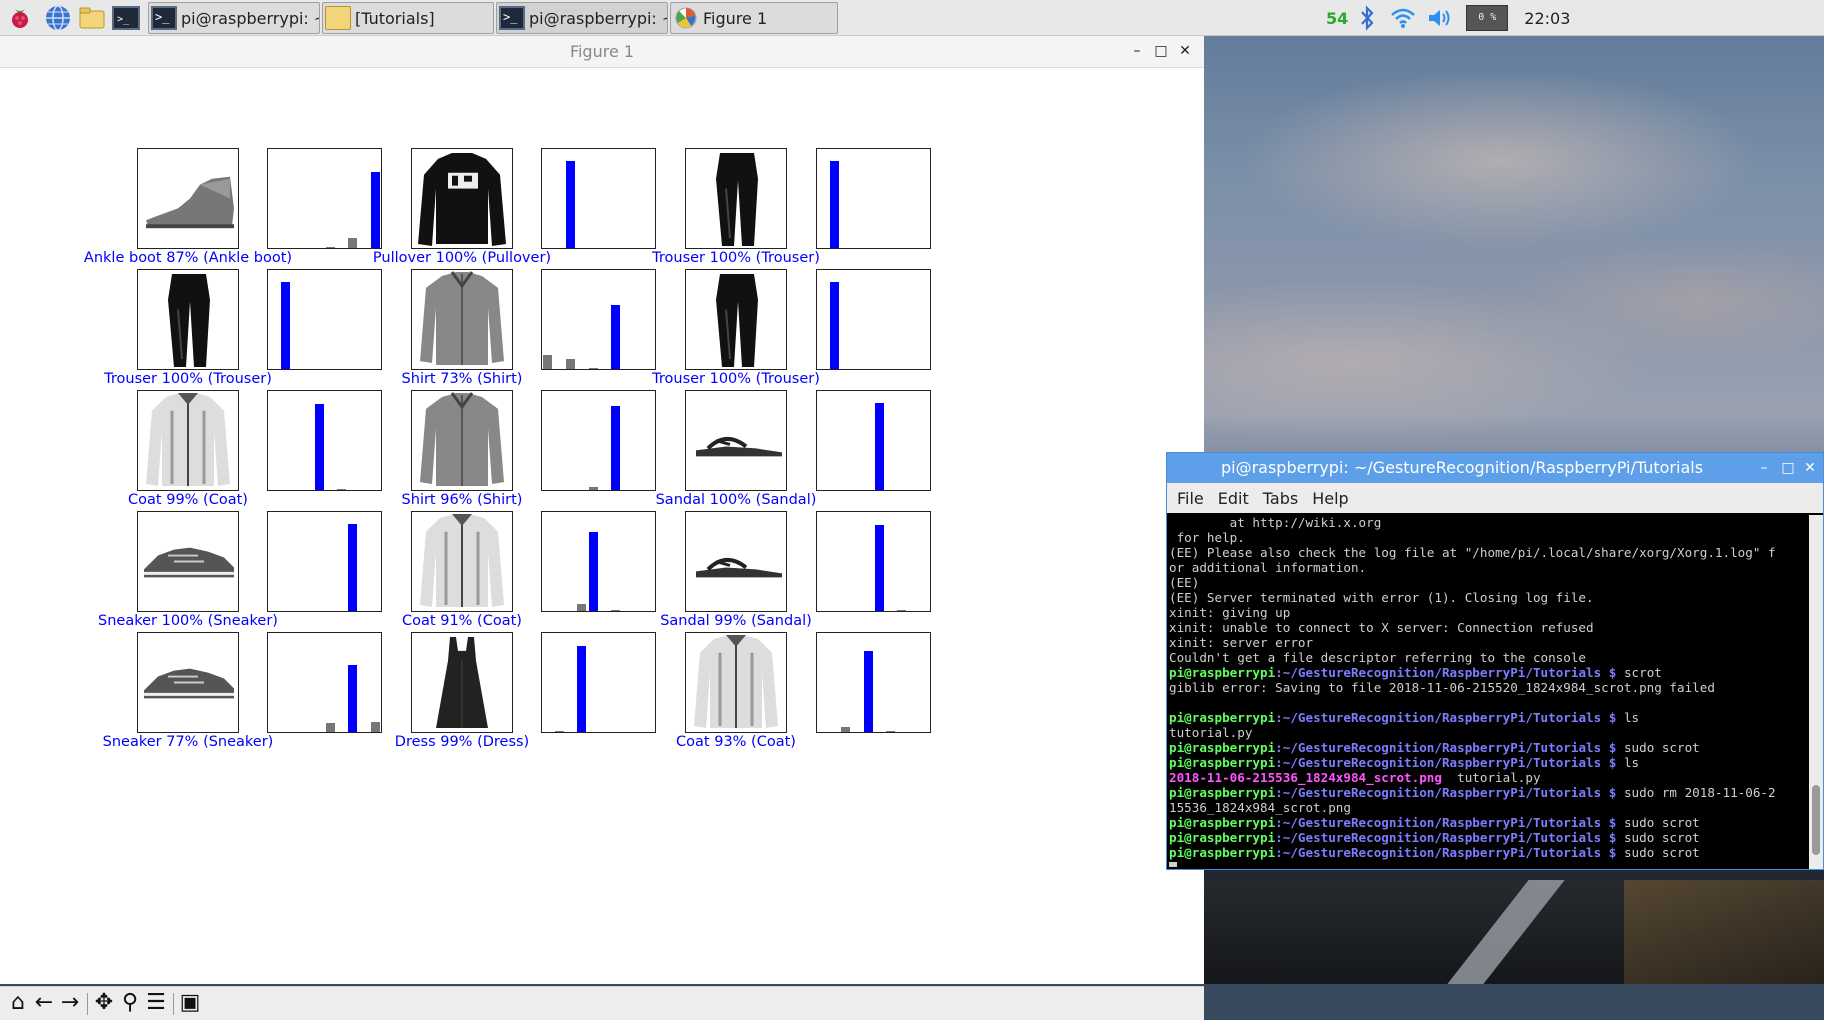 This screenshot has width=1824, height=1020. I want to click on cpu-usage-monitor: 0 %, so click(1487, 18).